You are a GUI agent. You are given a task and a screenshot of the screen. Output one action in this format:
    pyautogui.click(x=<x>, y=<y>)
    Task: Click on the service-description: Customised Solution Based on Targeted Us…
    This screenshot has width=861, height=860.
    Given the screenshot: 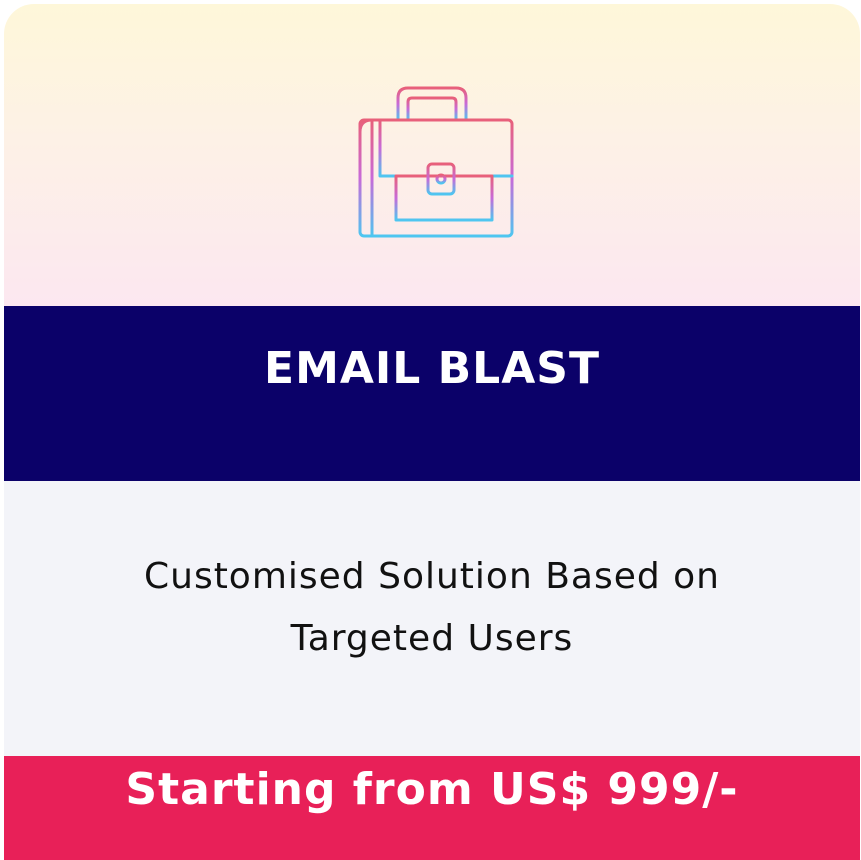 What is the action you would take?
    pyautogui.click(x=431, y=607)
    